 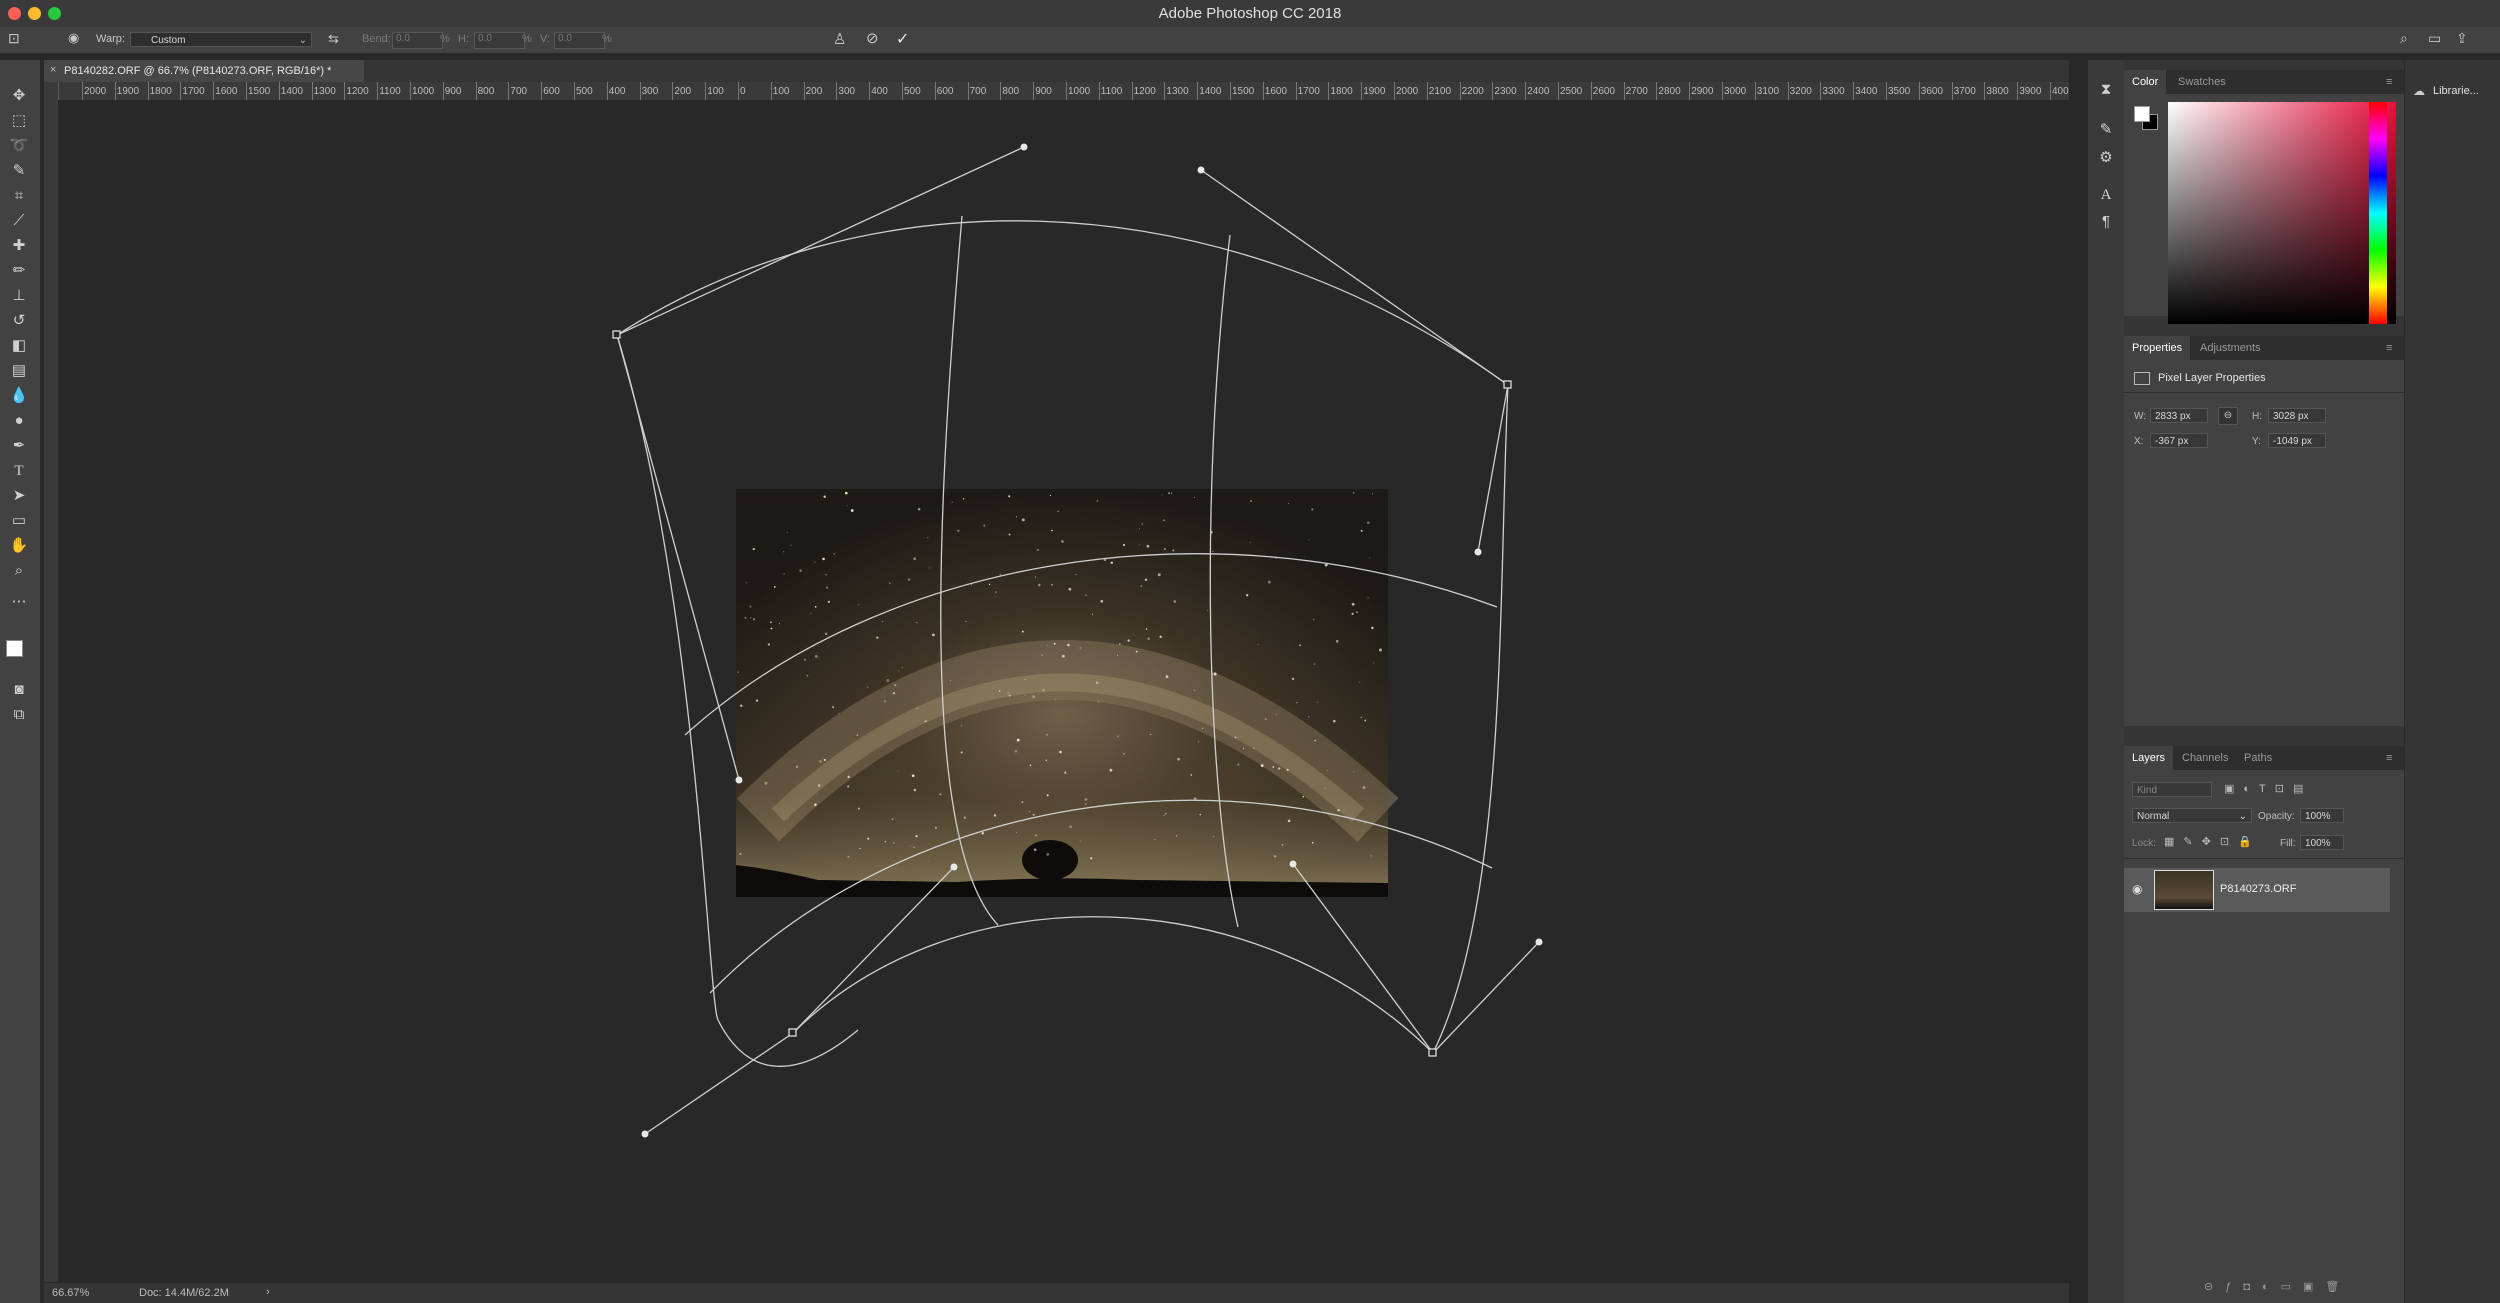 I want to click on pen-tool-icon: ✒, so click(x=19, y=446).